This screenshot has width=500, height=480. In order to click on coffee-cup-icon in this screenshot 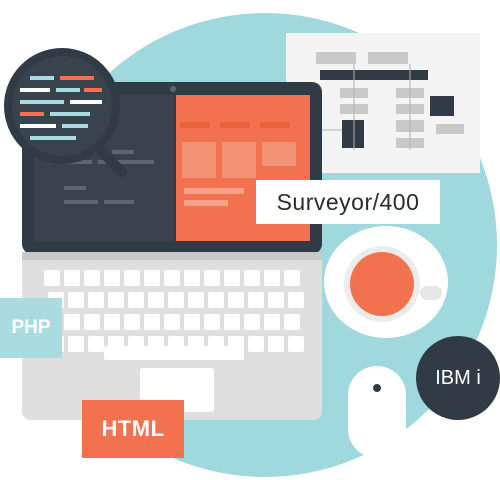, I will do `click(386, 282)`.